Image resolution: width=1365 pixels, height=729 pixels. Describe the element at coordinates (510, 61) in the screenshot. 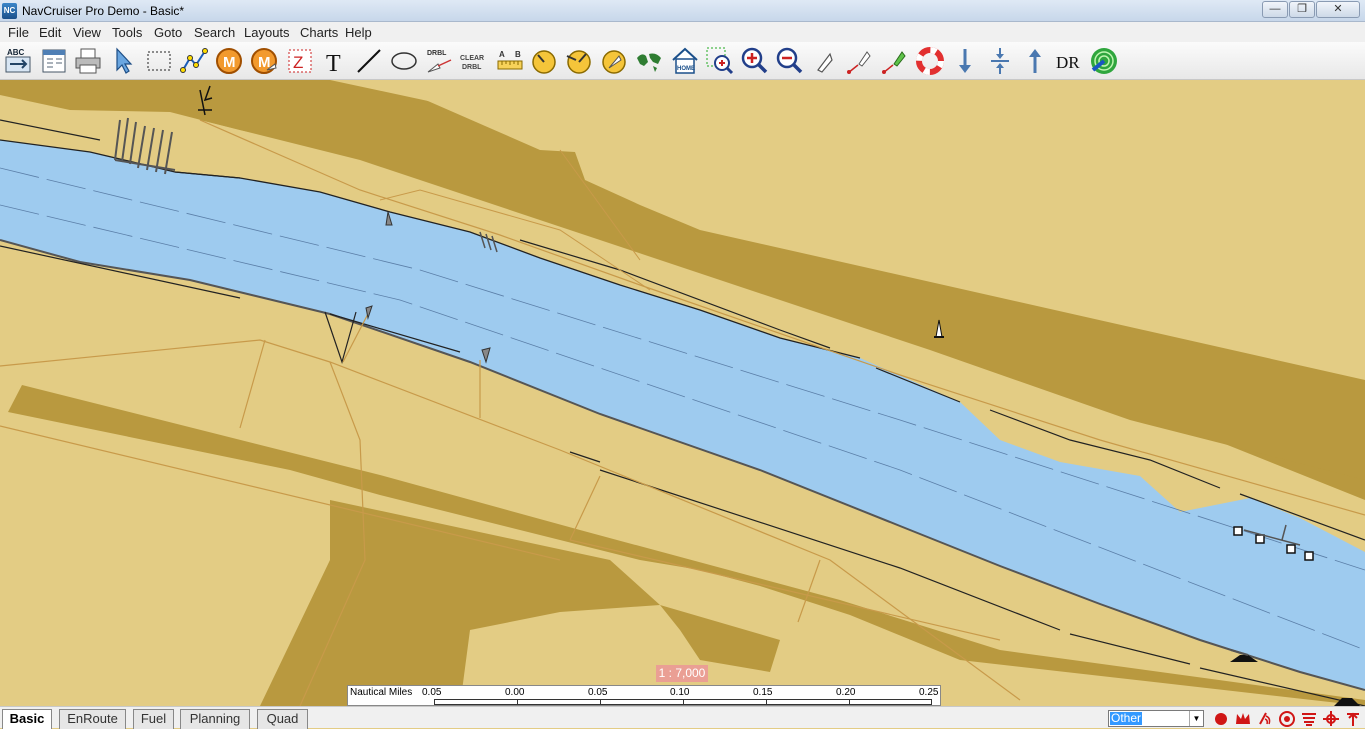

I see `measure-ab-button: AB` at that location.